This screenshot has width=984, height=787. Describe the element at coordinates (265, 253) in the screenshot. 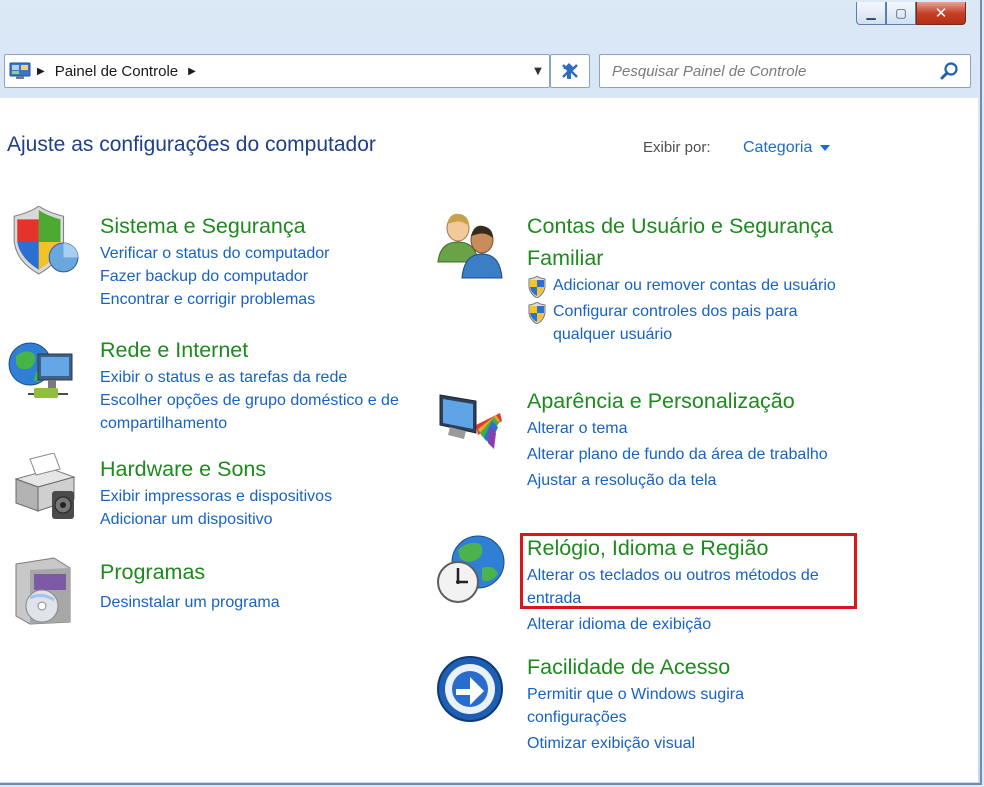

I see `link-check-computer-status: Verificar o status do computador` at that location.